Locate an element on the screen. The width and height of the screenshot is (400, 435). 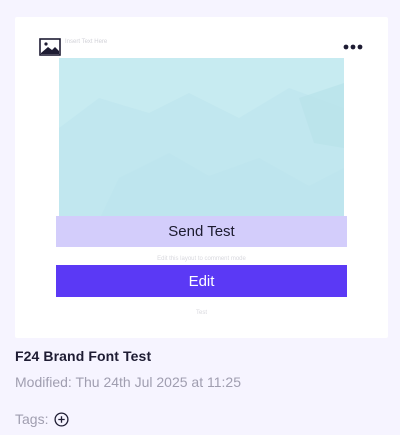
preview-footer-text: Test is located at coordinates (201, 313).